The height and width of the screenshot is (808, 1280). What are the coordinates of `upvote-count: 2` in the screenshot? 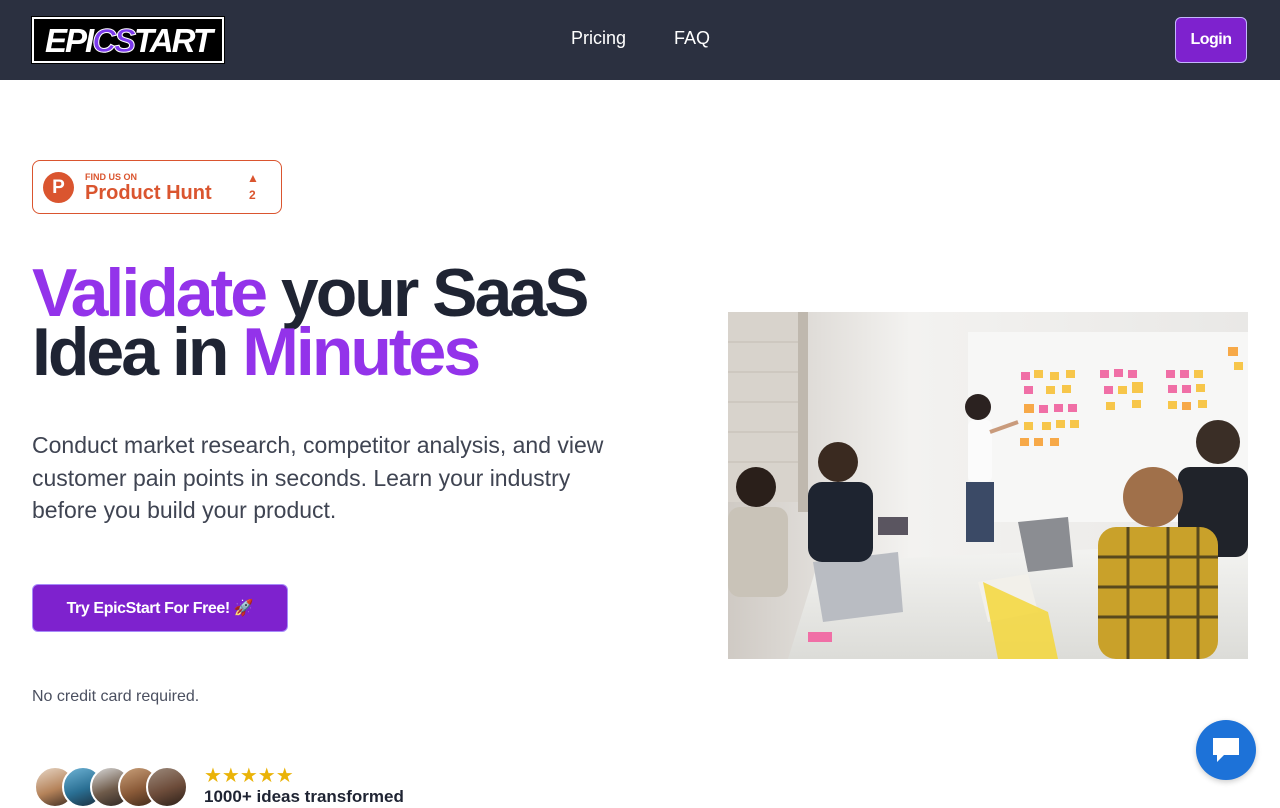 It's located at (252, 195).